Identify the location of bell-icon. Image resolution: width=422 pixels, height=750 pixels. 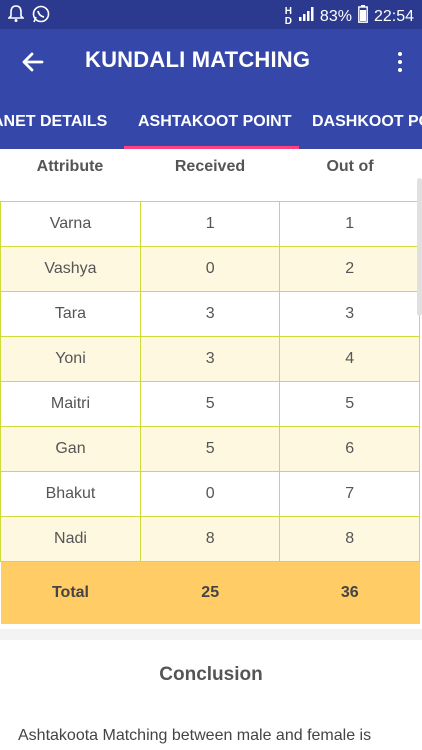
(16, 16).